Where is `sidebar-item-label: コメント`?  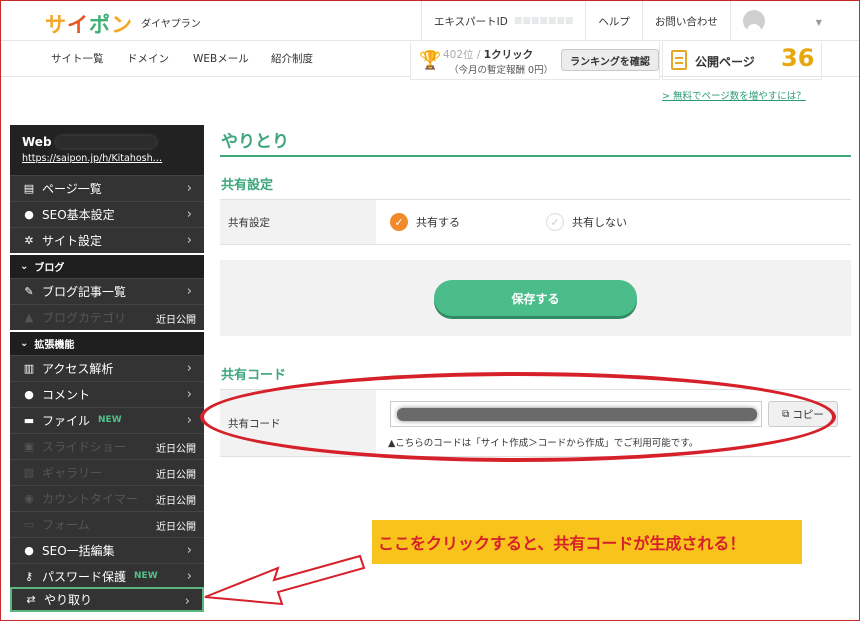
sidebar-item-label: コメント is located at coordinates (66, 394).